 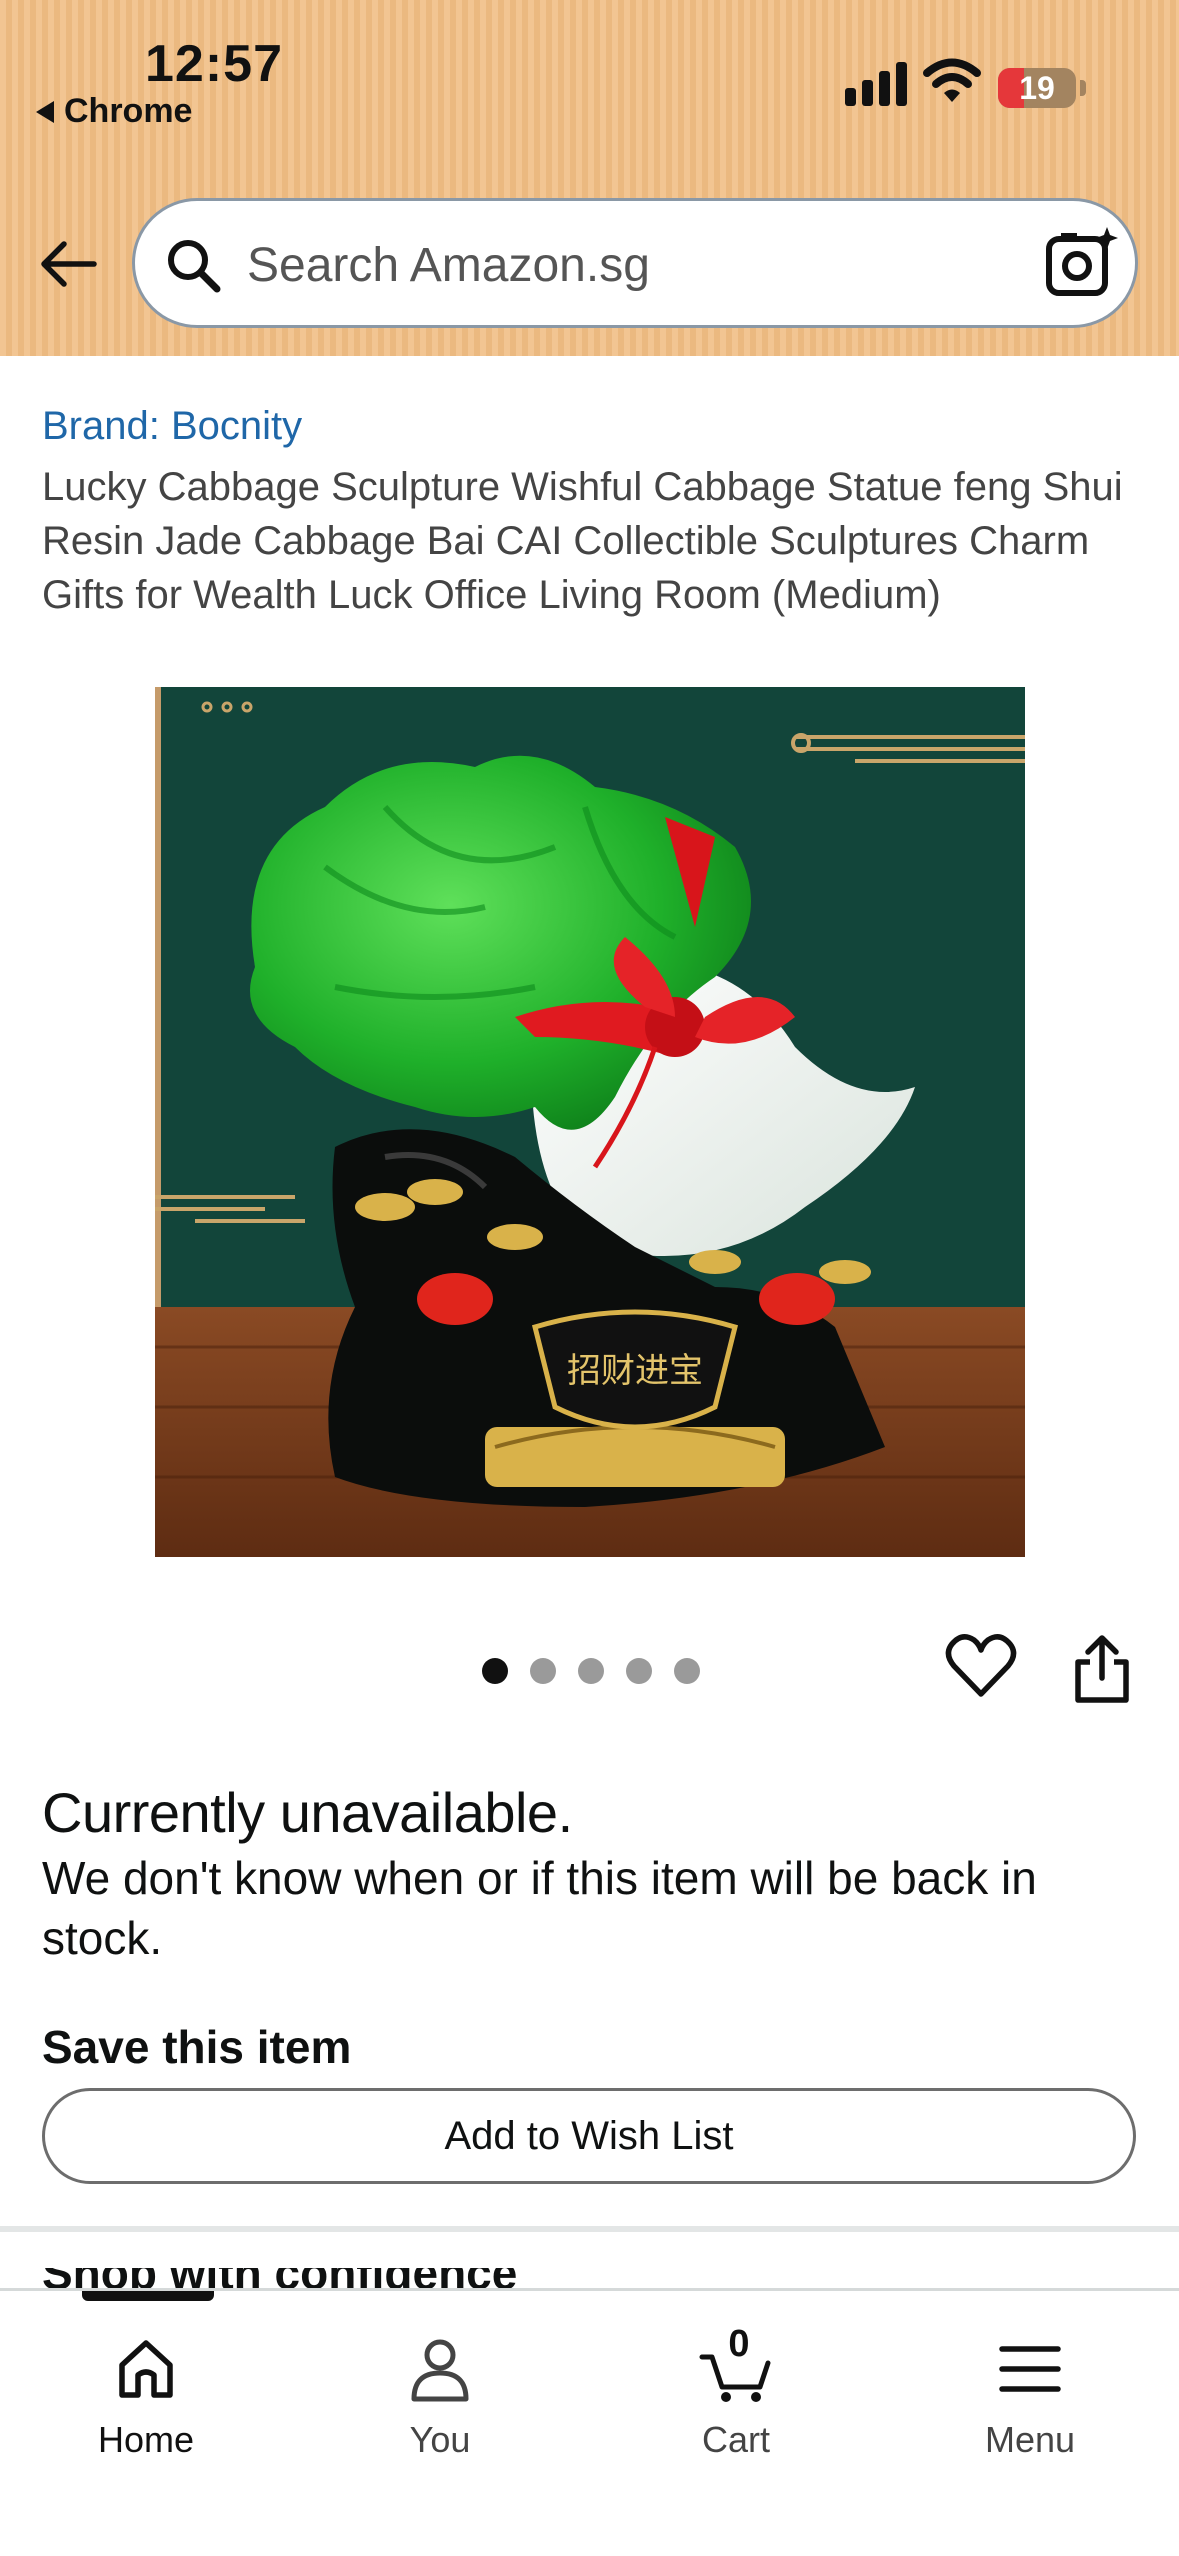 What do you see at coordinates (589, 2136) in the screenshot?
I see `add-to-wish-list-button: Add to Wish List` at bounding box center [589, 2136].